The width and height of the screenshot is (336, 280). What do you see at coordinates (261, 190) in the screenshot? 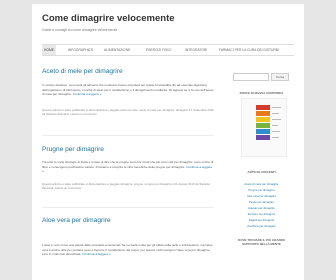
I see `recent-post-link: Prugne per dimagrire` at bounding box center [261, 190].